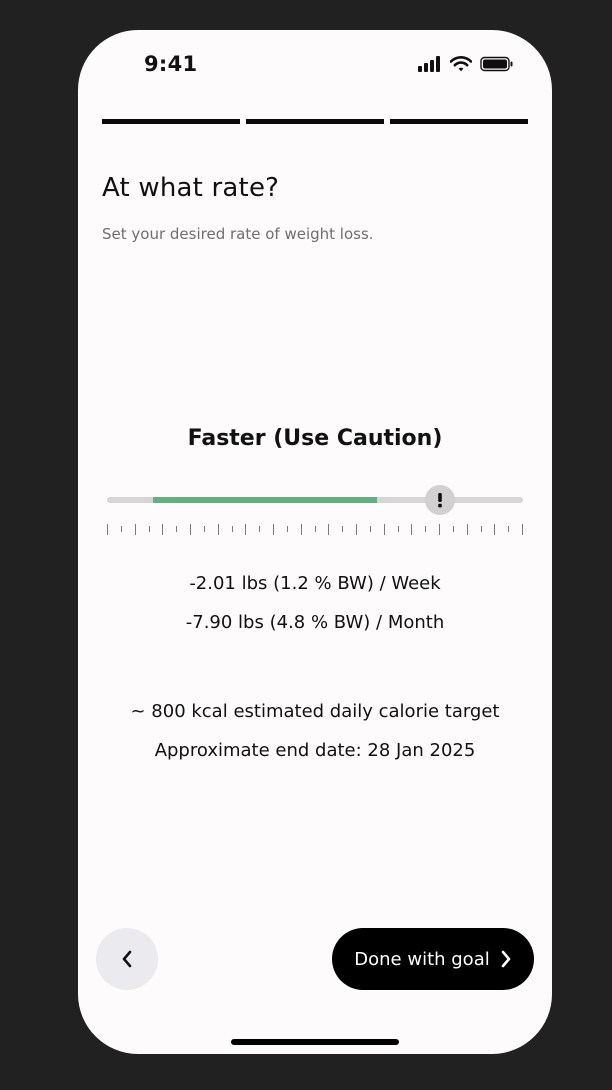  Describe the element at coordinates (265, 500) in the screenshot. I see `slider-recommended-range` at that location.